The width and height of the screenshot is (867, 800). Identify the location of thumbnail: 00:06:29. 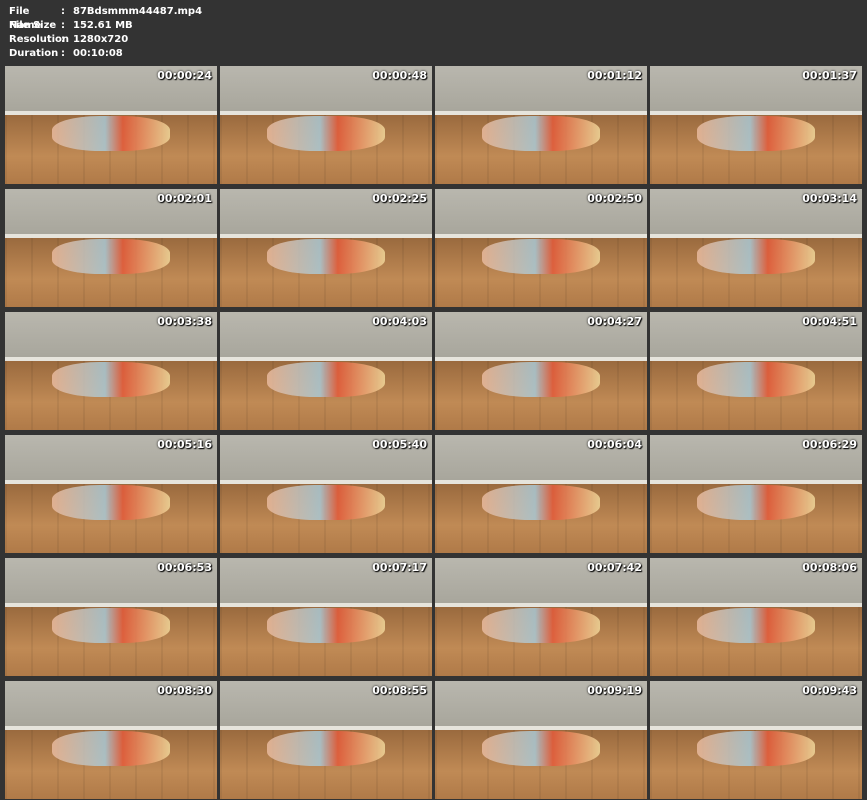
(756, 494).